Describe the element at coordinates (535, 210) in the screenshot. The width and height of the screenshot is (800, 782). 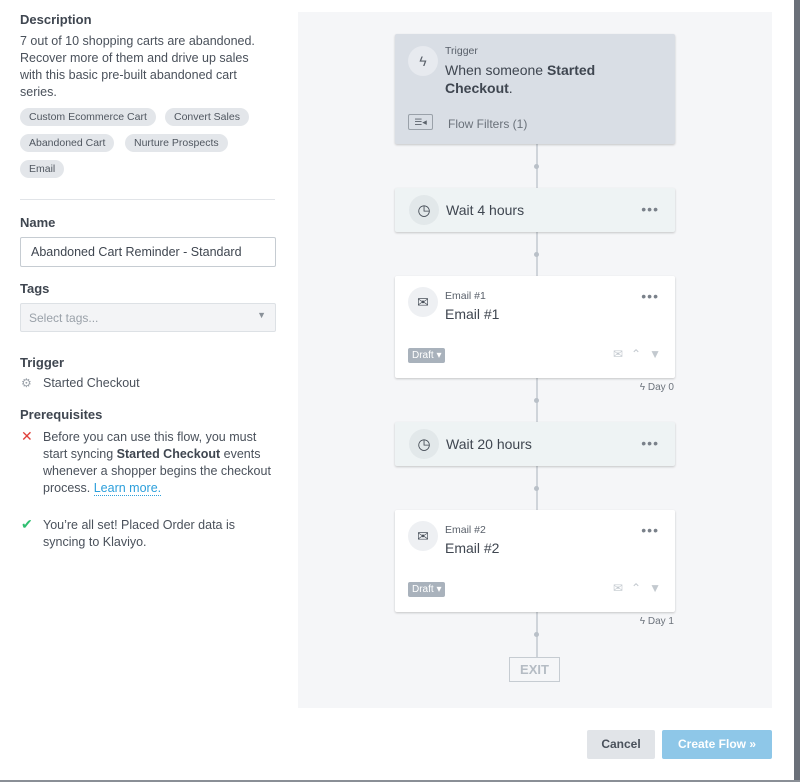
I see `wait-card: ◷ Wait 4 hours •••` at that location.